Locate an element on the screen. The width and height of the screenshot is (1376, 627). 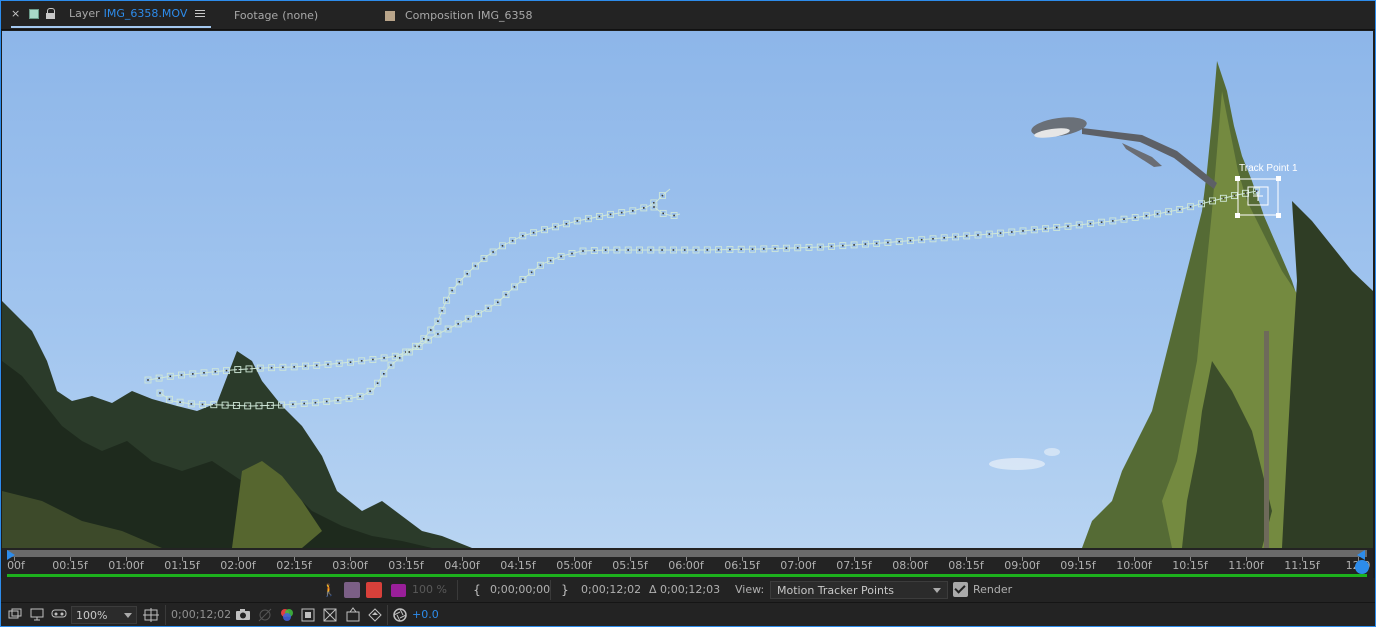
separator is located at coordinates (165, 615).